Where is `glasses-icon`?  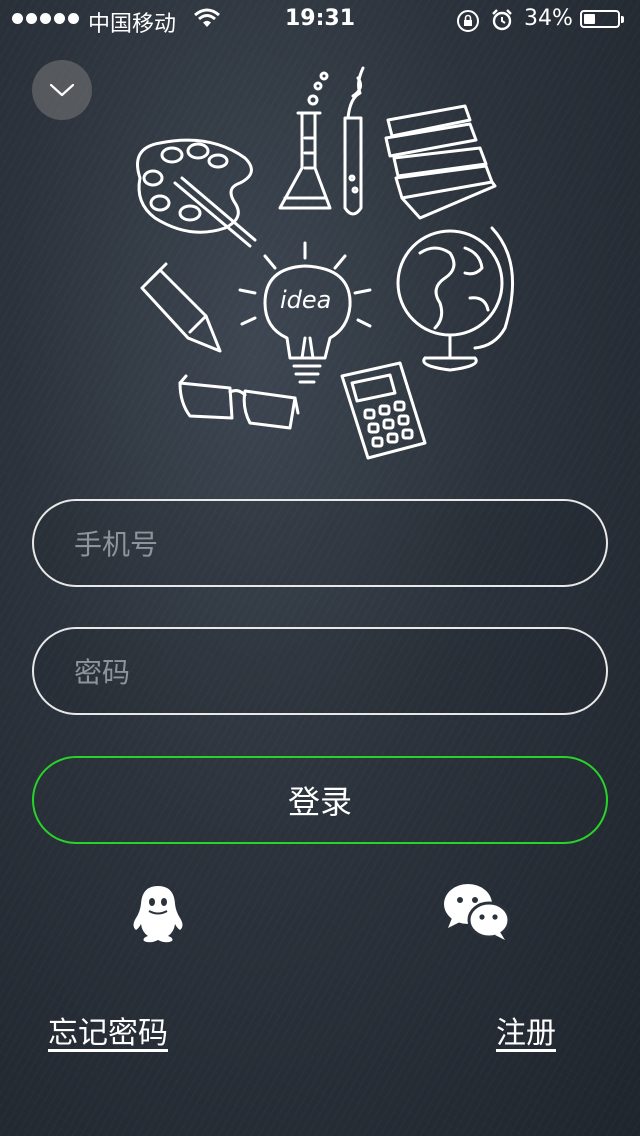 glasses-icon is located at coordinates (239, 402).